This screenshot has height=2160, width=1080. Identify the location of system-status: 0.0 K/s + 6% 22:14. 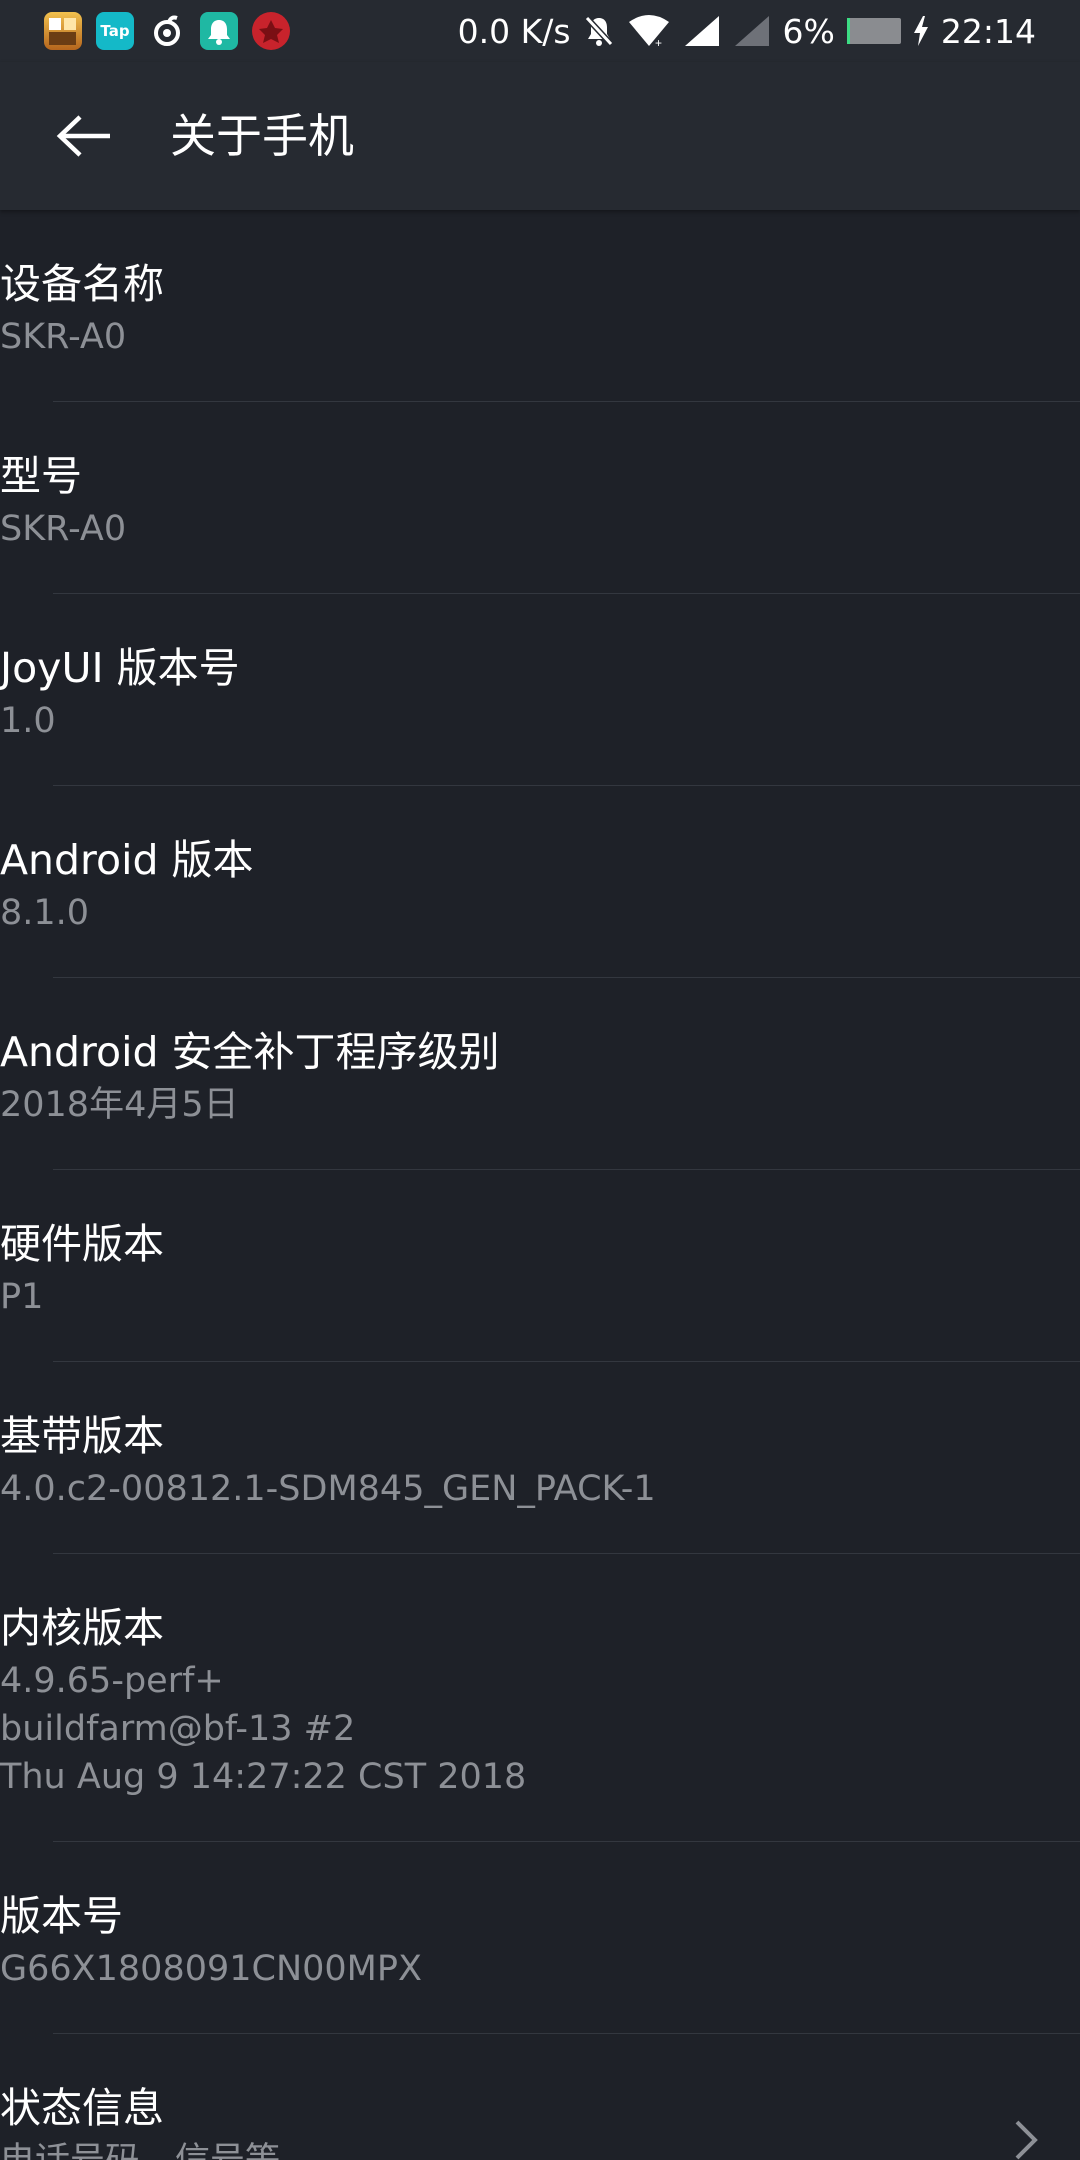
(747, 31).